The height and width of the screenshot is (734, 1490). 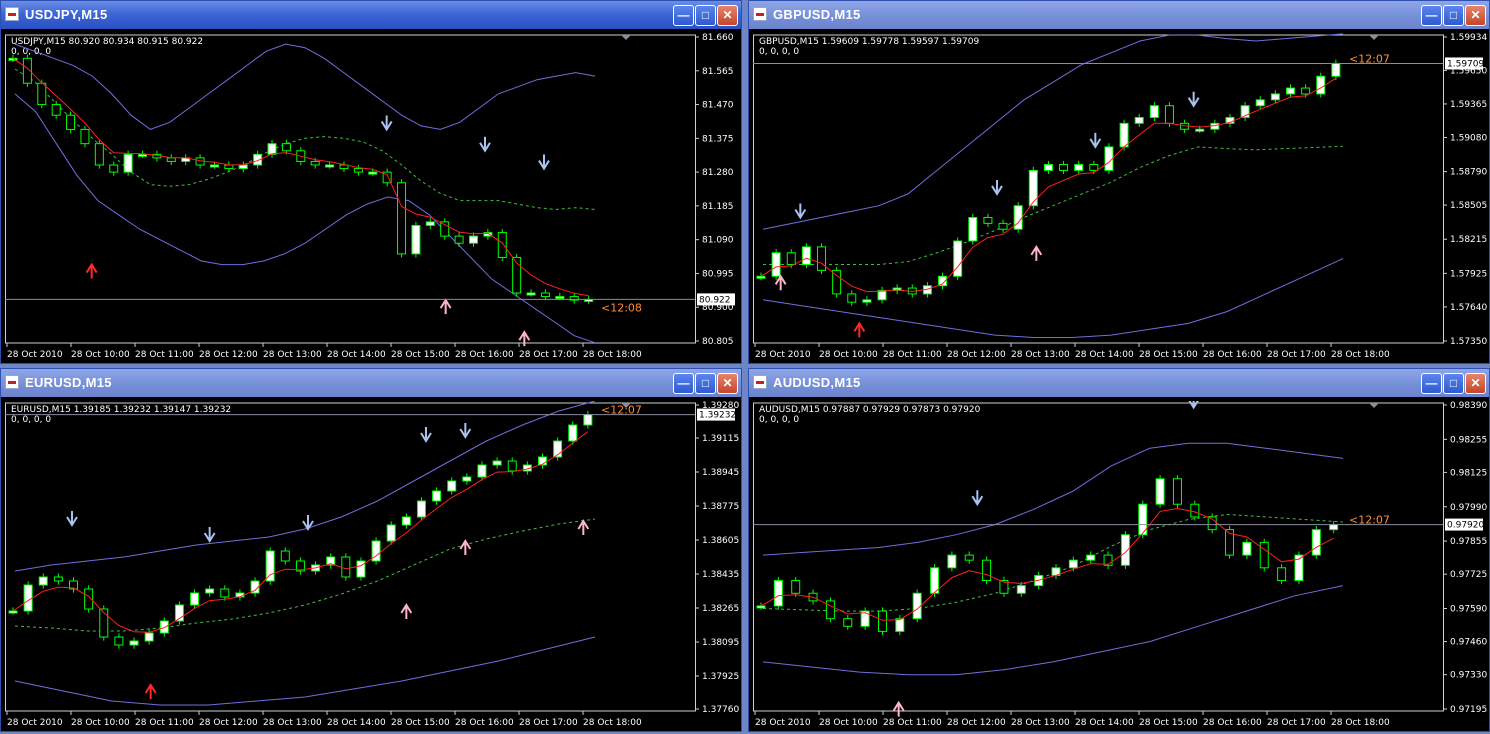 I want to click on x-axis-tick-label: 28 Oct 11:00, so click(x=912, y=355).